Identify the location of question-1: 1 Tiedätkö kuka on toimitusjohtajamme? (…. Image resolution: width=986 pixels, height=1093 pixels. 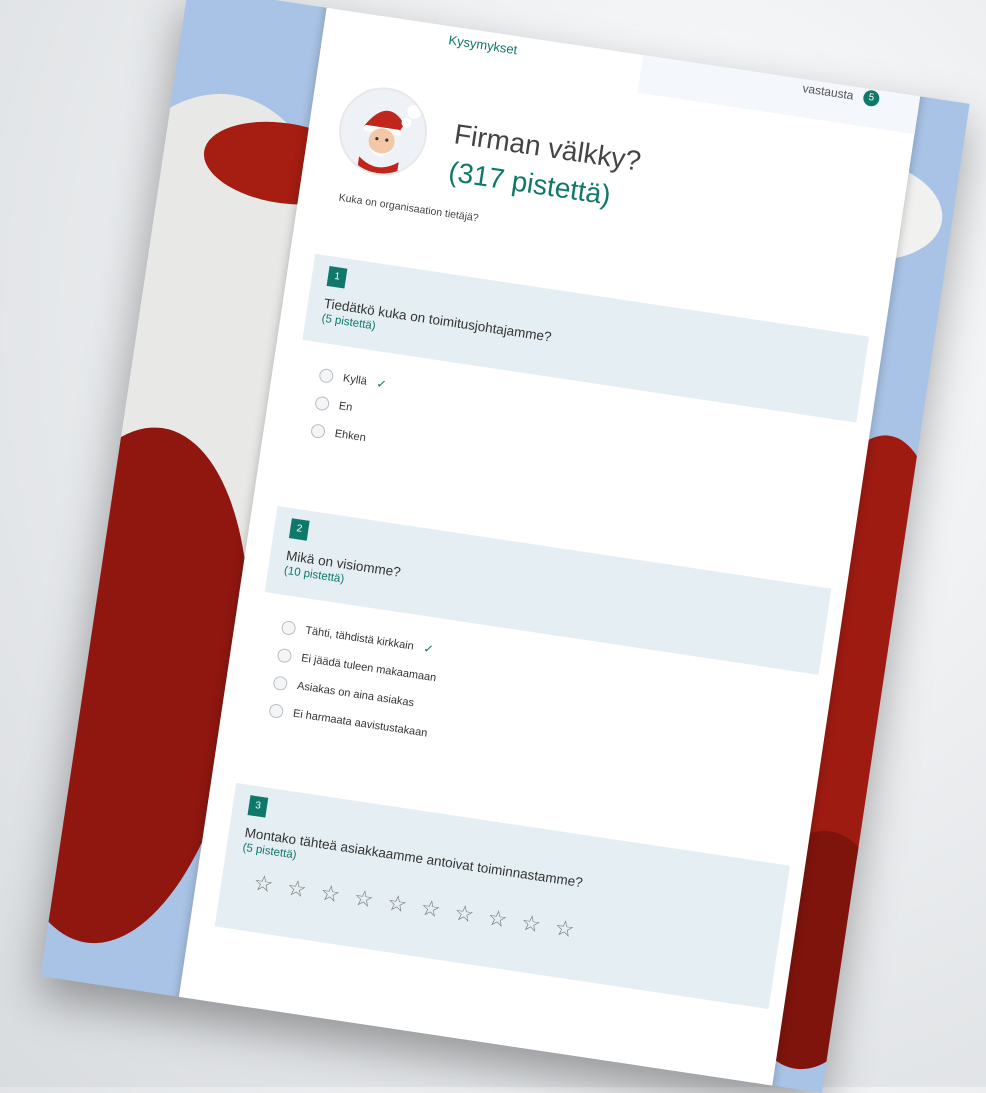
(578, 388).